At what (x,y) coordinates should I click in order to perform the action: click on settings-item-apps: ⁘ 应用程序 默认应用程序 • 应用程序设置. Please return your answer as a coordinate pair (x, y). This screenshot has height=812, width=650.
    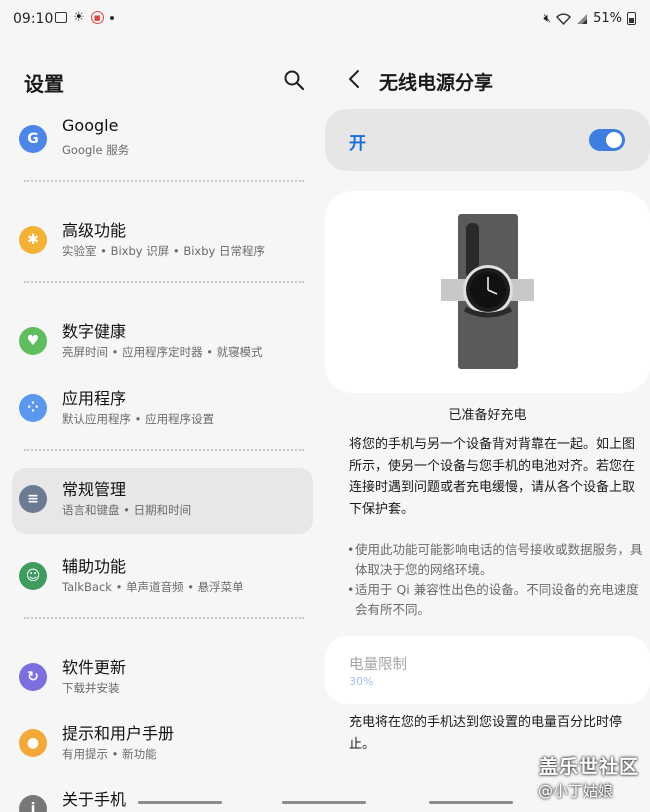
    Looking at the image, I should click on (162, 410).